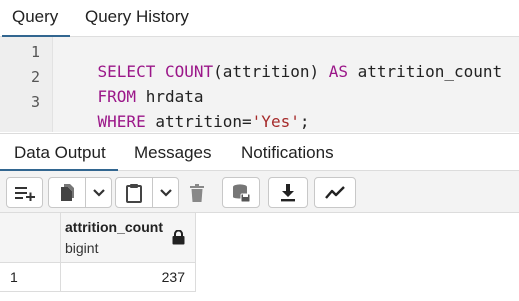  I want to click on tab-data-output: Data Output, so click(59, 153).